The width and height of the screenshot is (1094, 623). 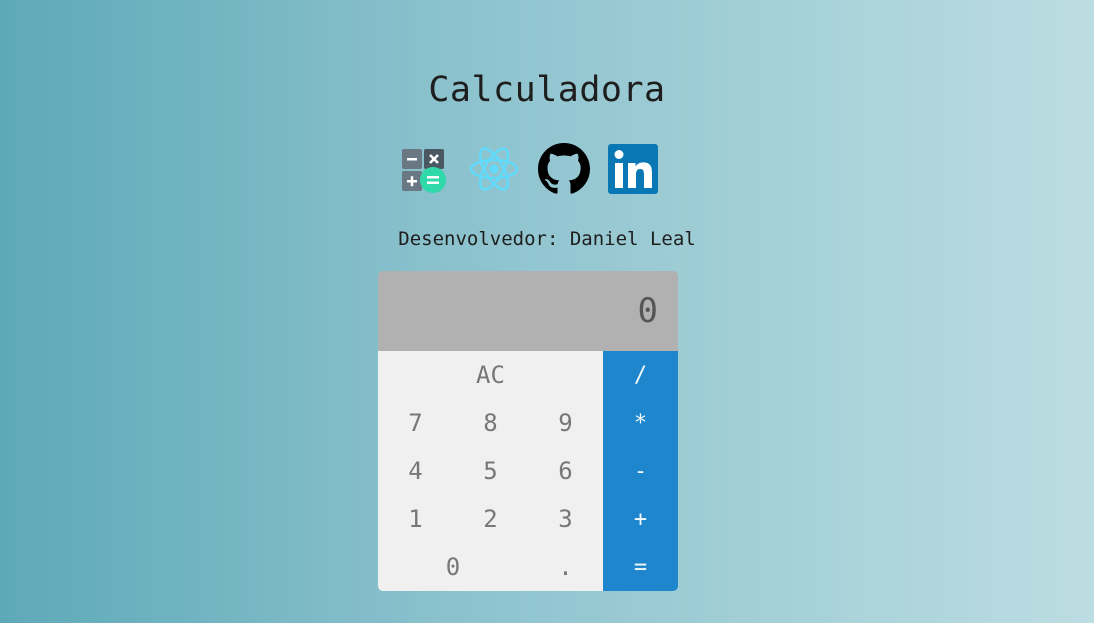 What do you see at coordinates (415, 423) in the screenshot?
I see `digit-7-button: 7` at bounding box center [415, 423].